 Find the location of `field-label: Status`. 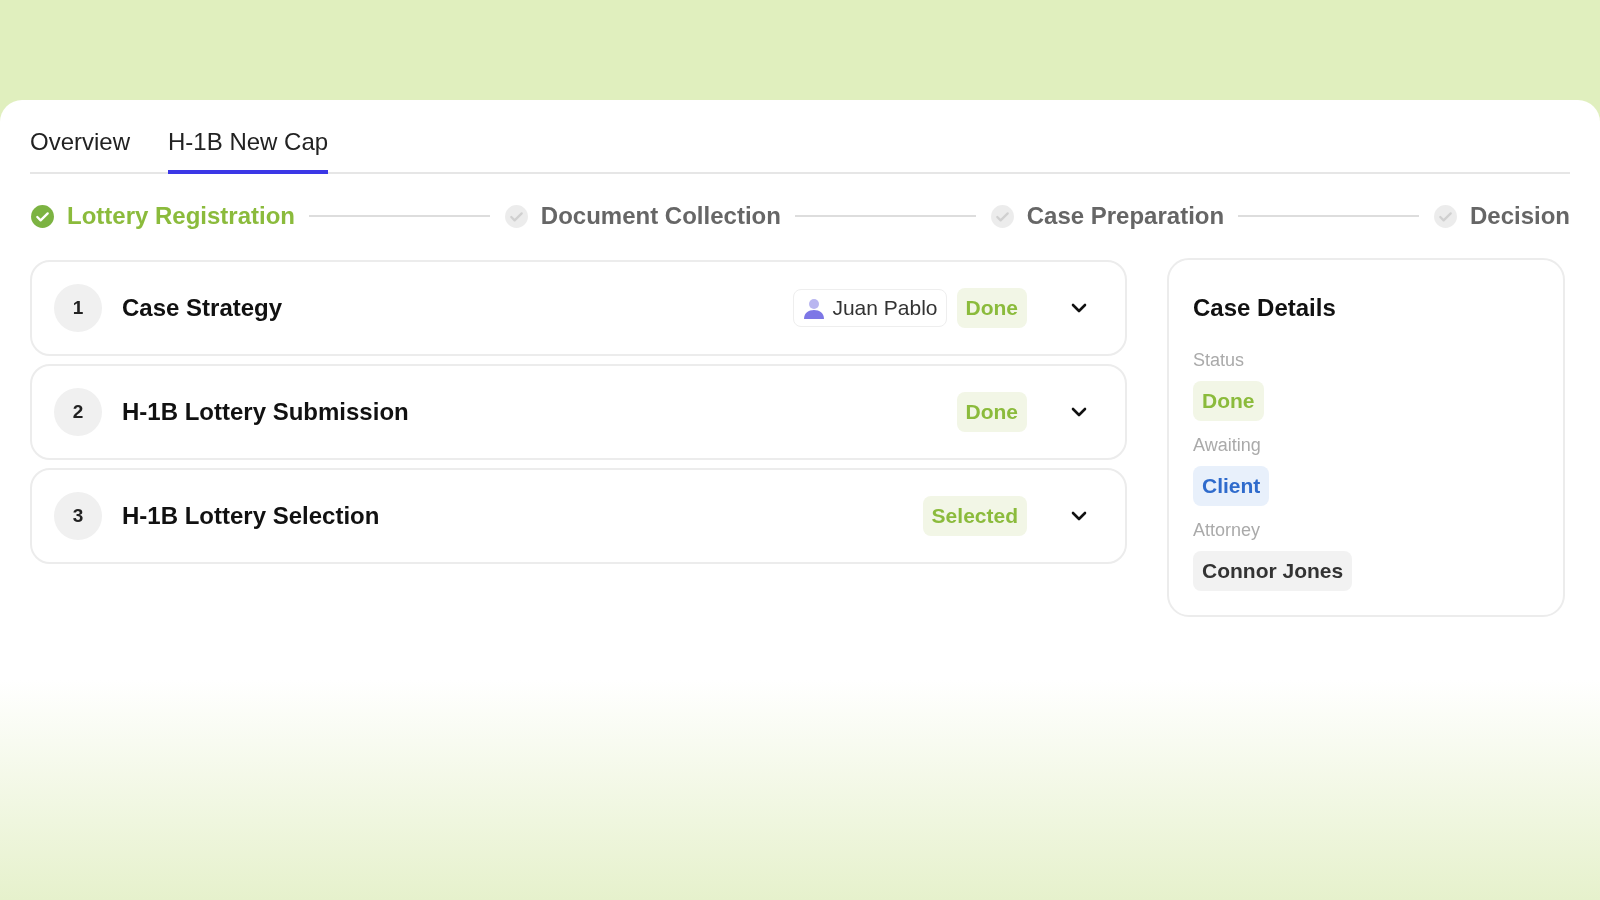

field-label: Status is located at coordinates (1219, 360).